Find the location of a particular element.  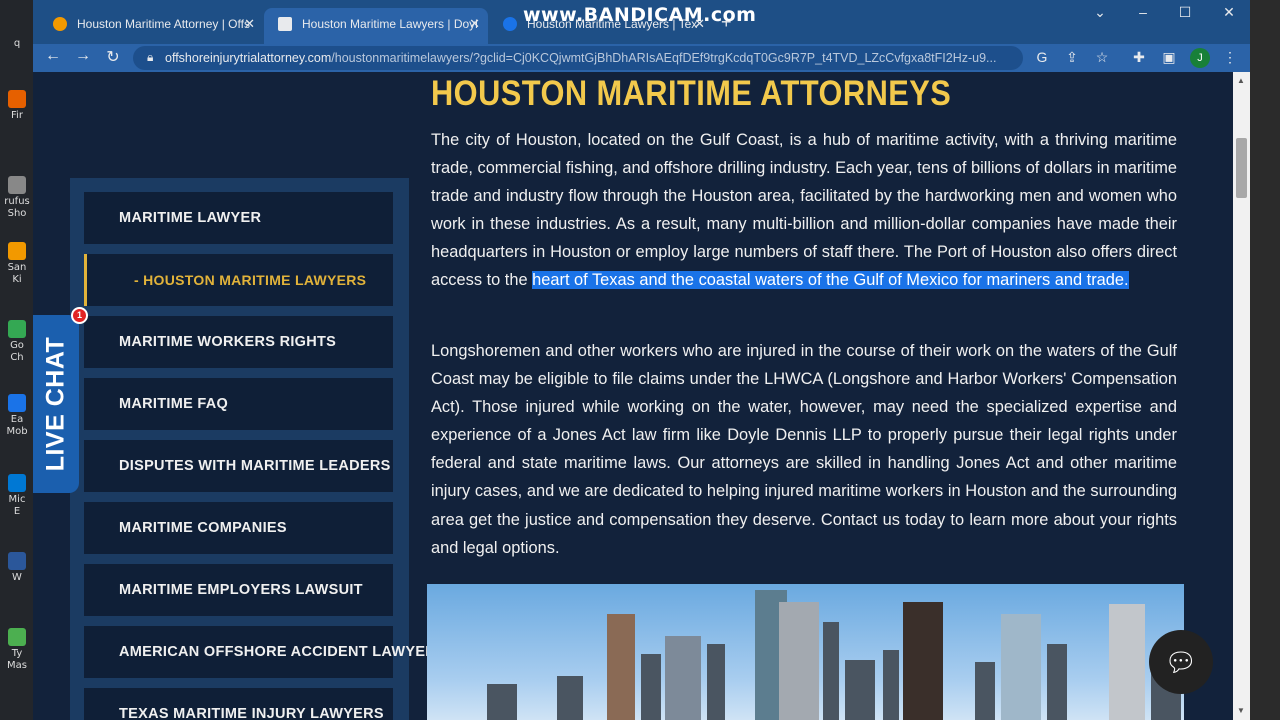

sidebar-item-houston-maritime-lawyers: - HOUSTON MARITIME LAWYERS is located at coordinates (238, 280).